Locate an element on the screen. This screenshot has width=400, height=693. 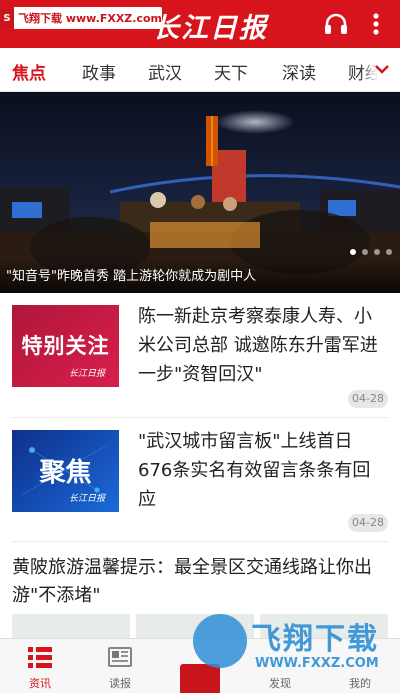
watermark-badge: S 飞翔下载 www.FXXZ.com is located at coordinates (81, 18).